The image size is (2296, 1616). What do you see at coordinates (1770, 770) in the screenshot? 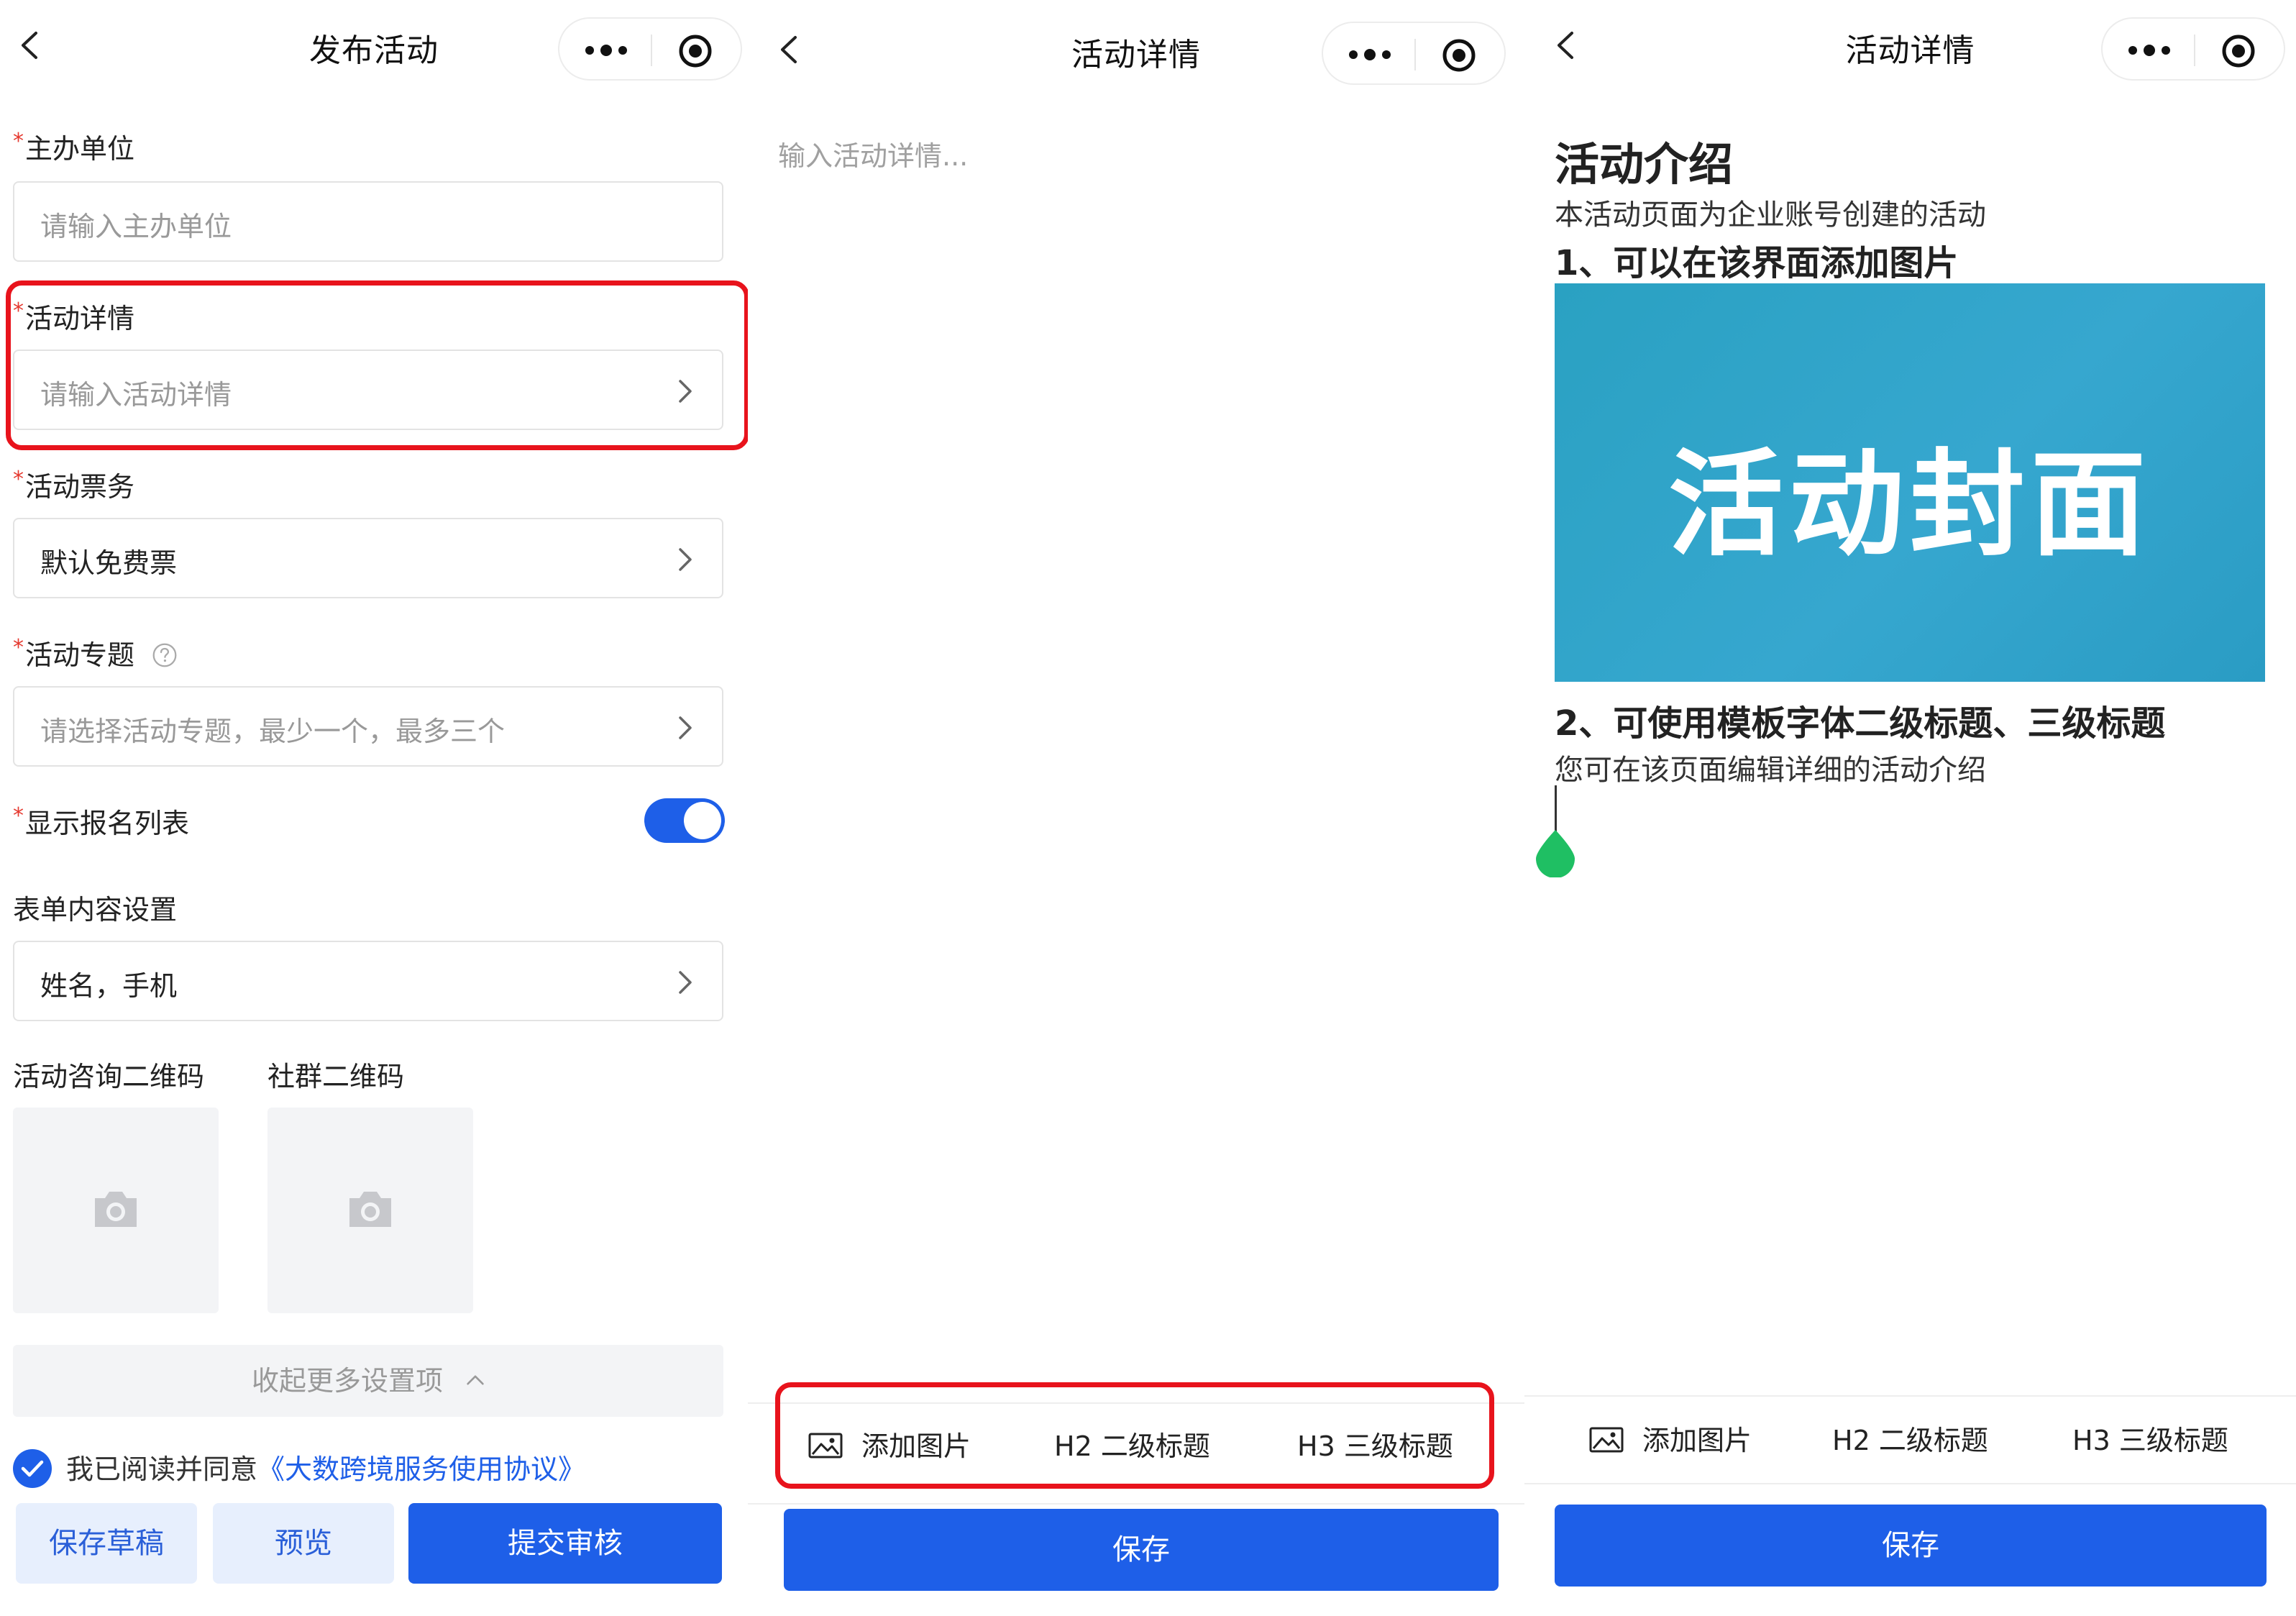
I see `content-detail: 您可在该页面编辑详细的活动介绍` at bounding box center [1770, 770].